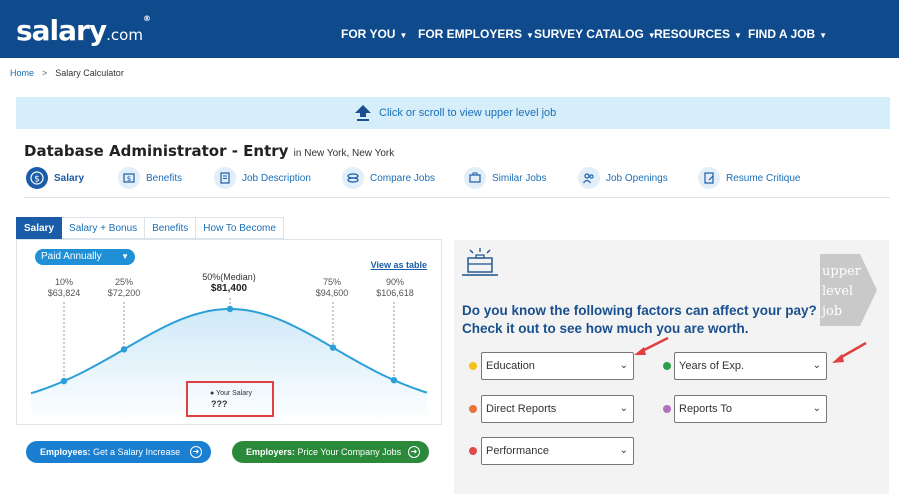 This screenshot has width=899, height=502. I want to click on button-bold-label: Employers:, so click(271, 452).